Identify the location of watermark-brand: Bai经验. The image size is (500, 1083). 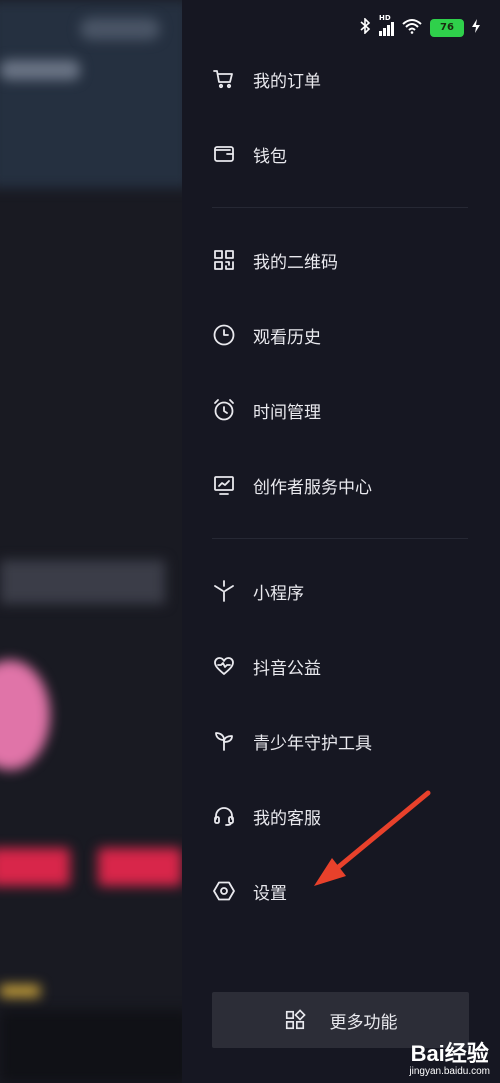
(449, 1053).